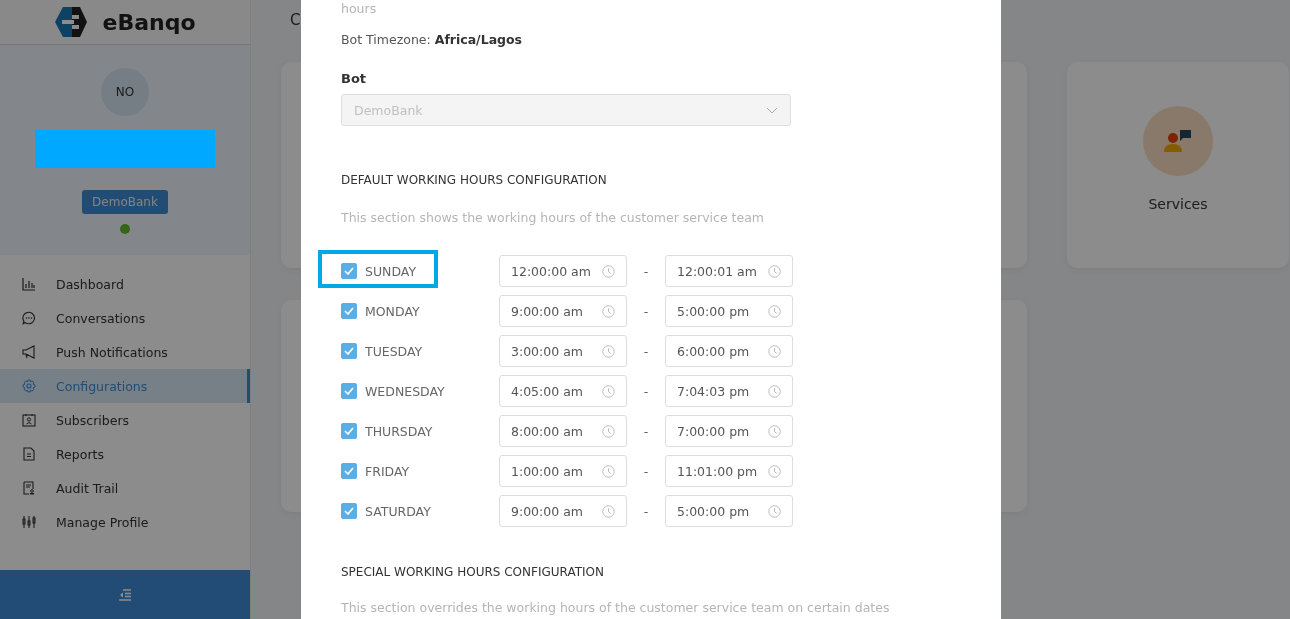  What do you see at coordinates (29, 352) in the screenshot?
I see `megaphone-icon` at bounding box center [29, 352].